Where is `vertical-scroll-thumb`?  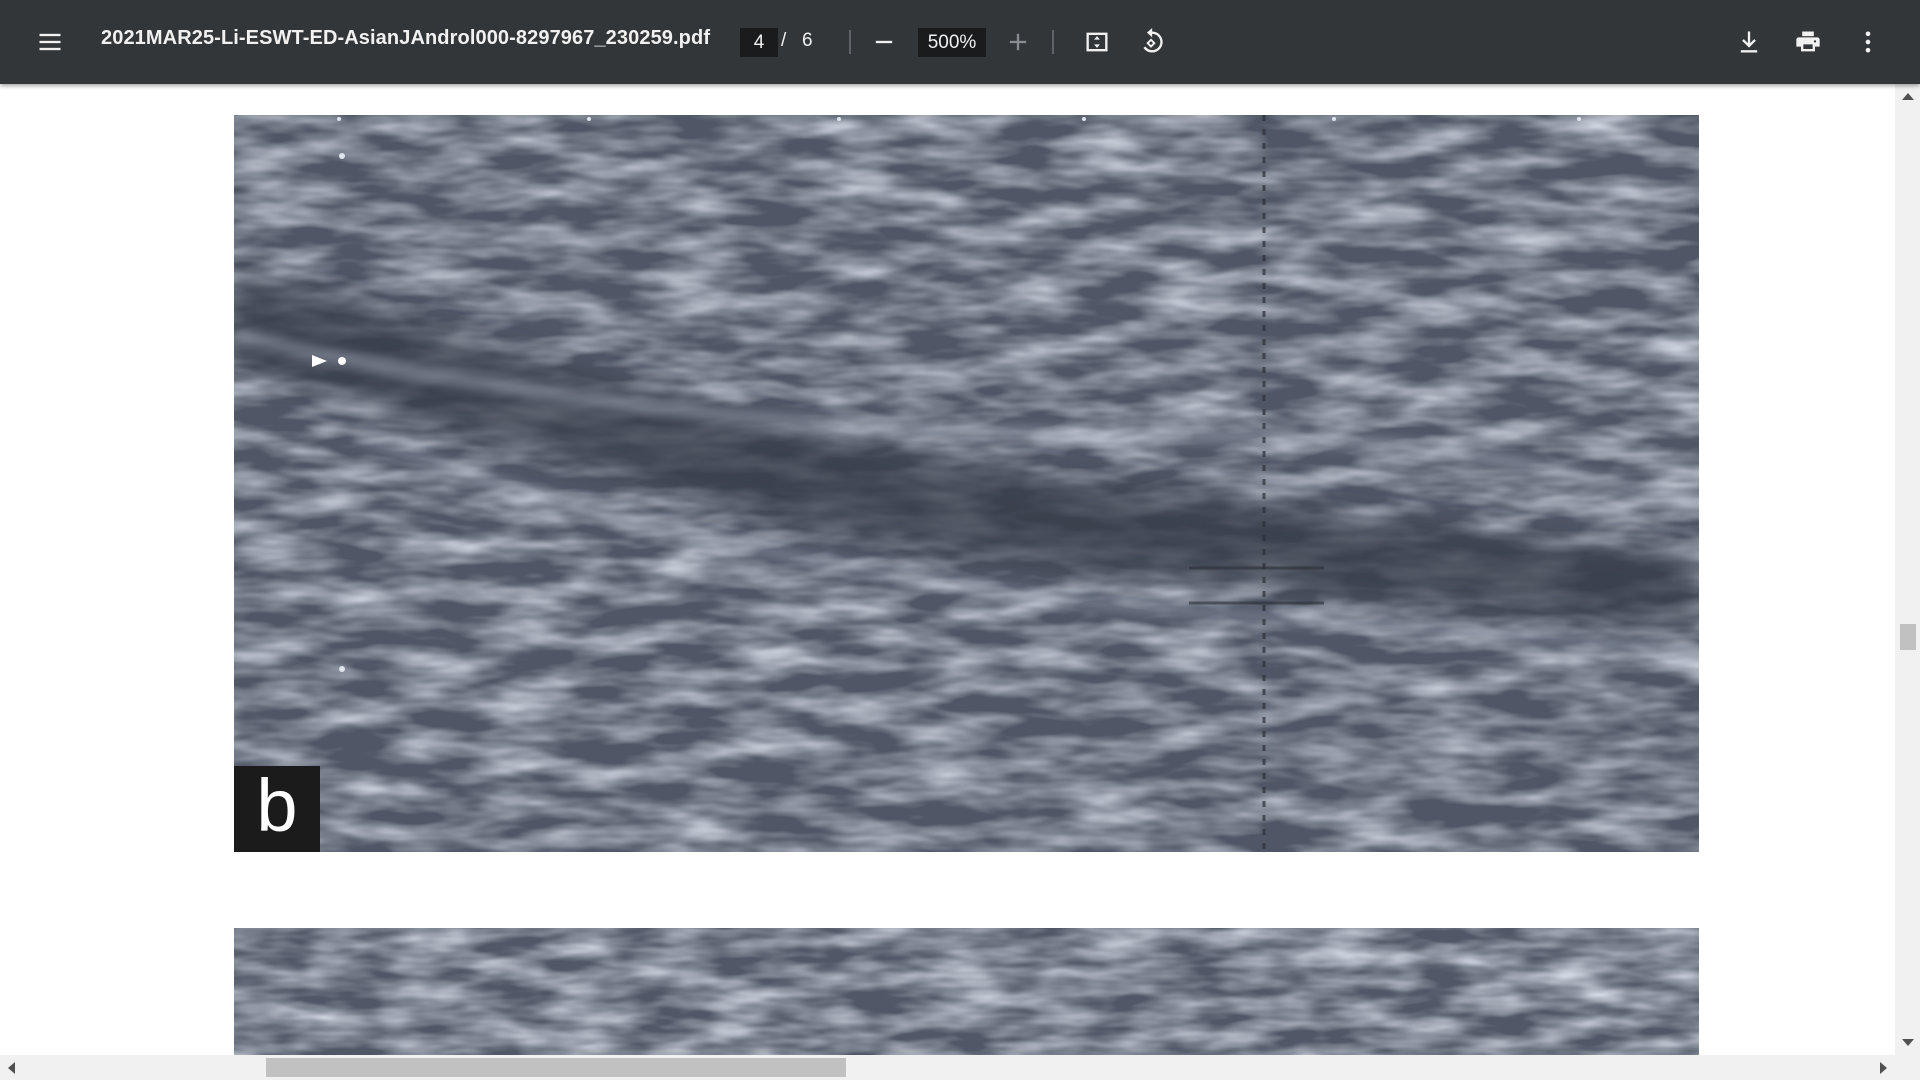 vertical-scroll-thumb is located at coordinates (1908, 637).